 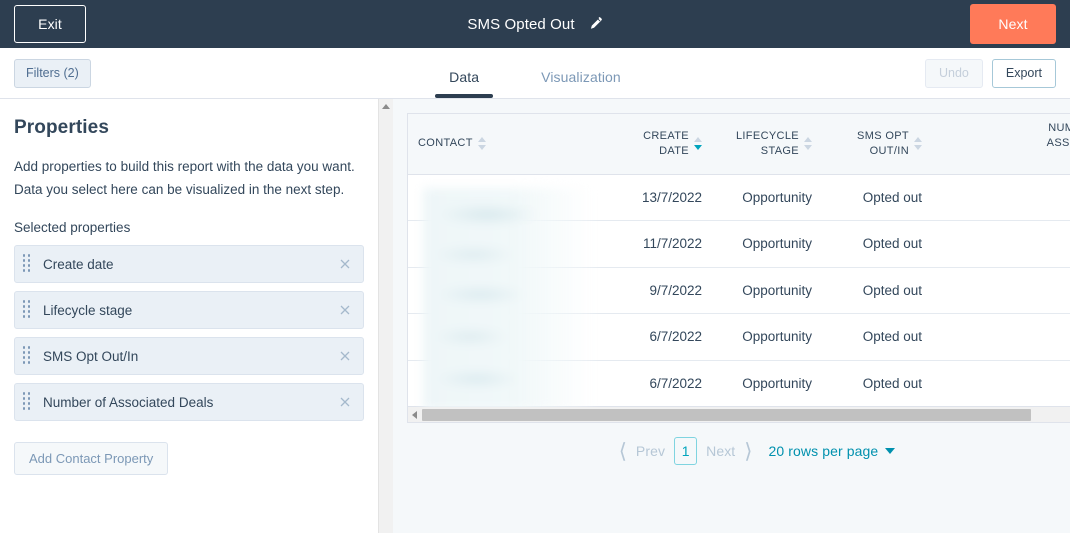 I want to click on scrollbar-thumb, so click(x=726, y=414).